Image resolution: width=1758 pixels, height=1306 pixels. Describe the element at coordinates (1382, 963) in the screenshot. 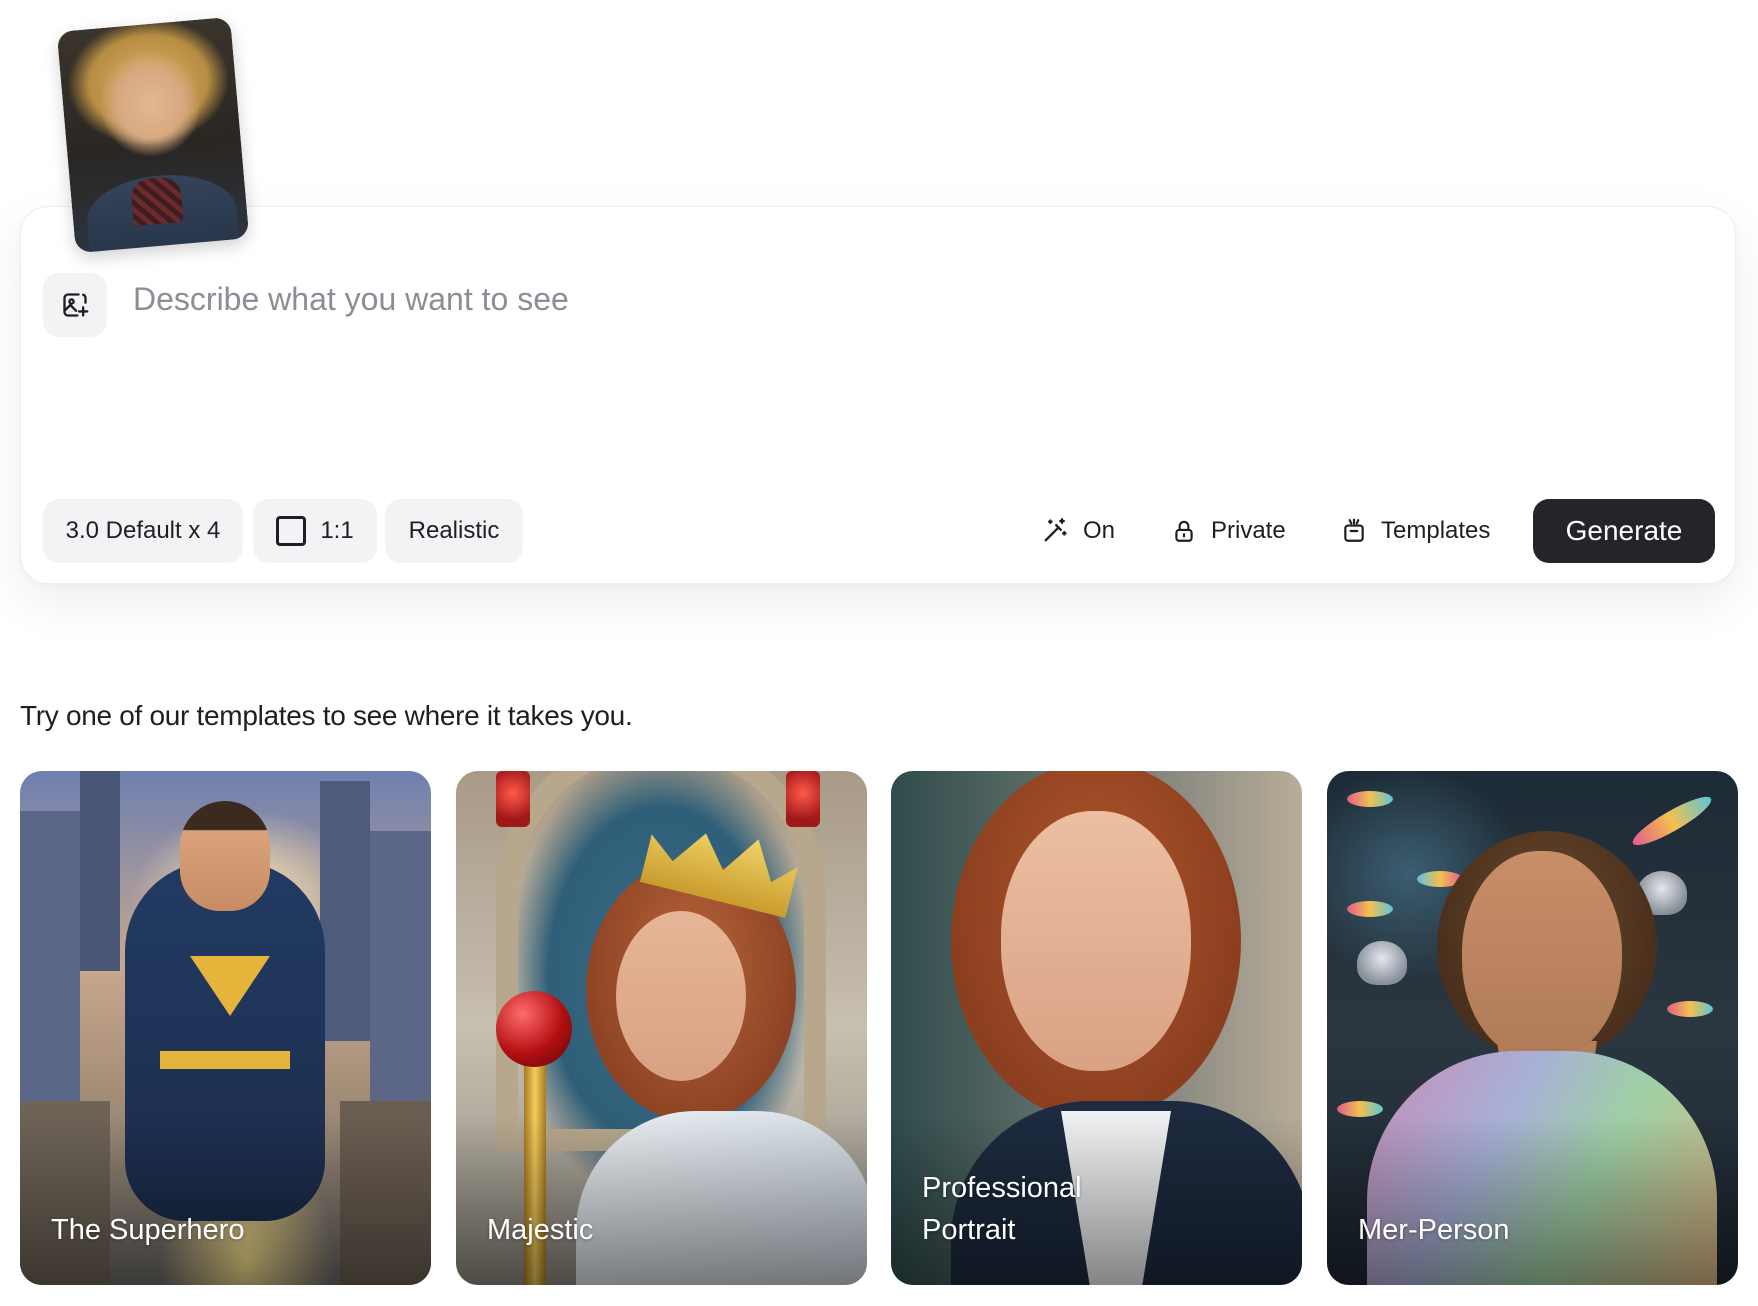

I see `jellyfish-shape` at that location.